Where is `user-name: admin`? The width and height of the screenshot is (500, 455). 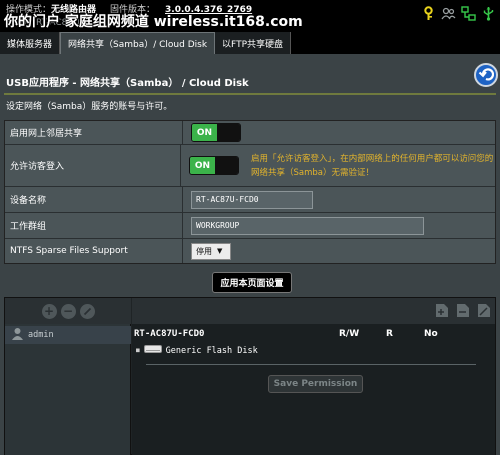
user-name: admin is located at coordinates (41, 335).